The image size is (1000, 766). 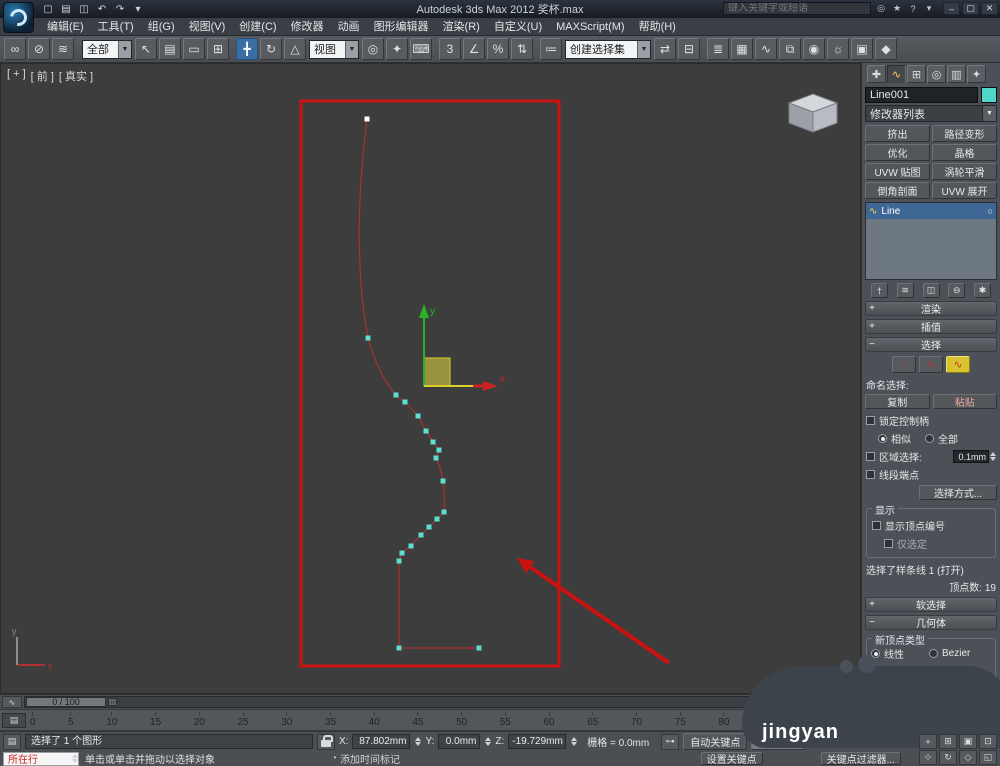 I want to click on selection-lock-toggle, so click(x=326, y=741).